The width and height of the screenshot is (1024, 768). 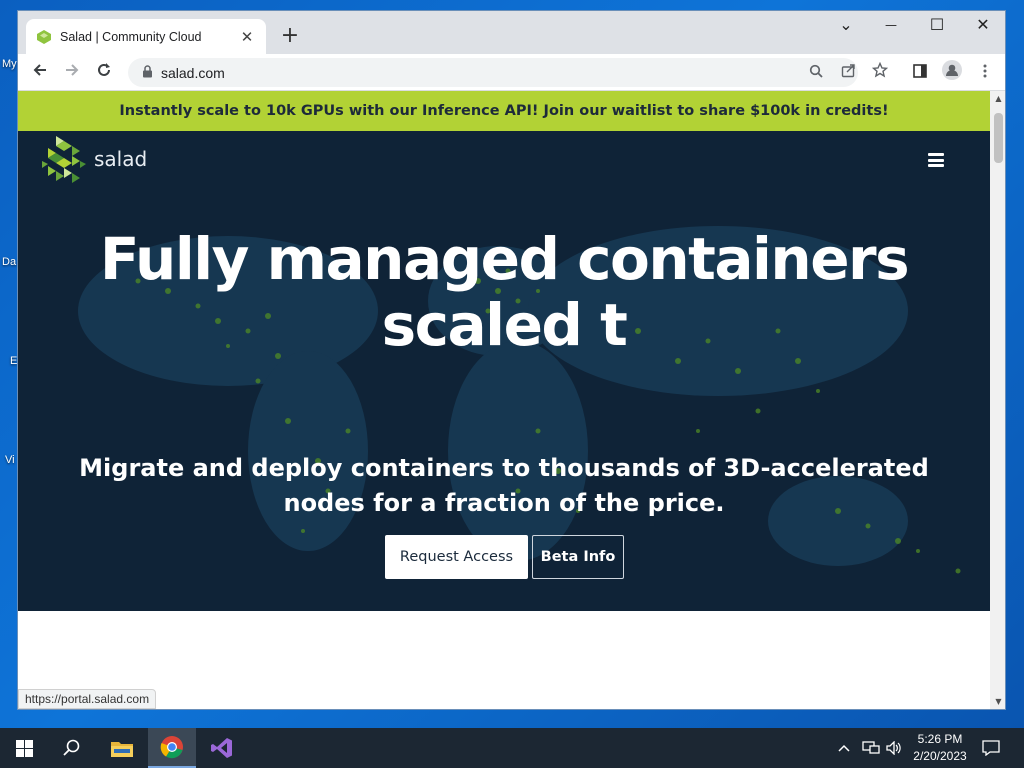 What do you see at coordinates (493, 72) in the screenshot?
I see `address-bar: salad.com` at bounding box center [493, 72].